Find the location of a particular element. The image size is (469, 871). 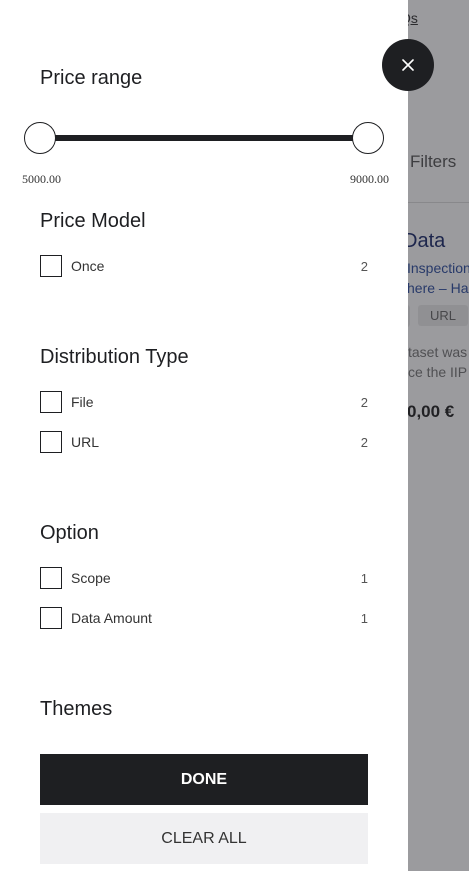

price-slider-track is located at coordinates (204, 138).